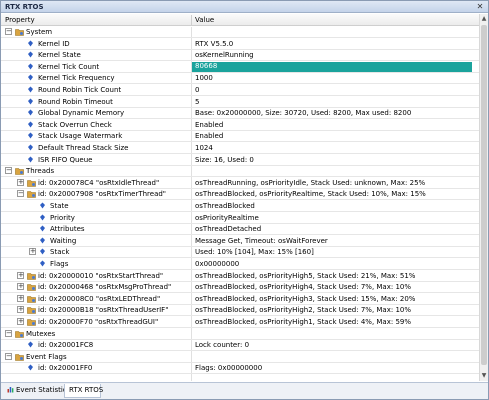 The height and width of the screenshot is (400, 489). What do you see at coordinates (224, 55) in the screenshot?
I see `tree-row-value: osKernelRunning` at bounding box center [224, 55].